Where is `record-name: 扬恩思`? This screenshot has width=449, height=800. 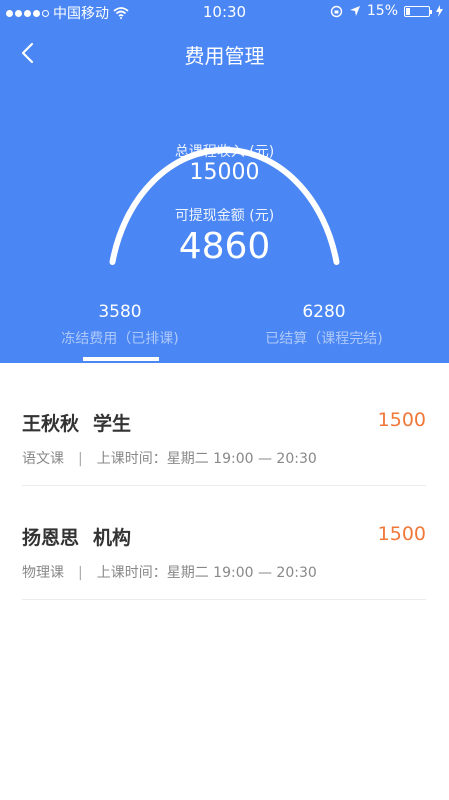 record-name: 扬恩思 is located at coordinates (51, 538).